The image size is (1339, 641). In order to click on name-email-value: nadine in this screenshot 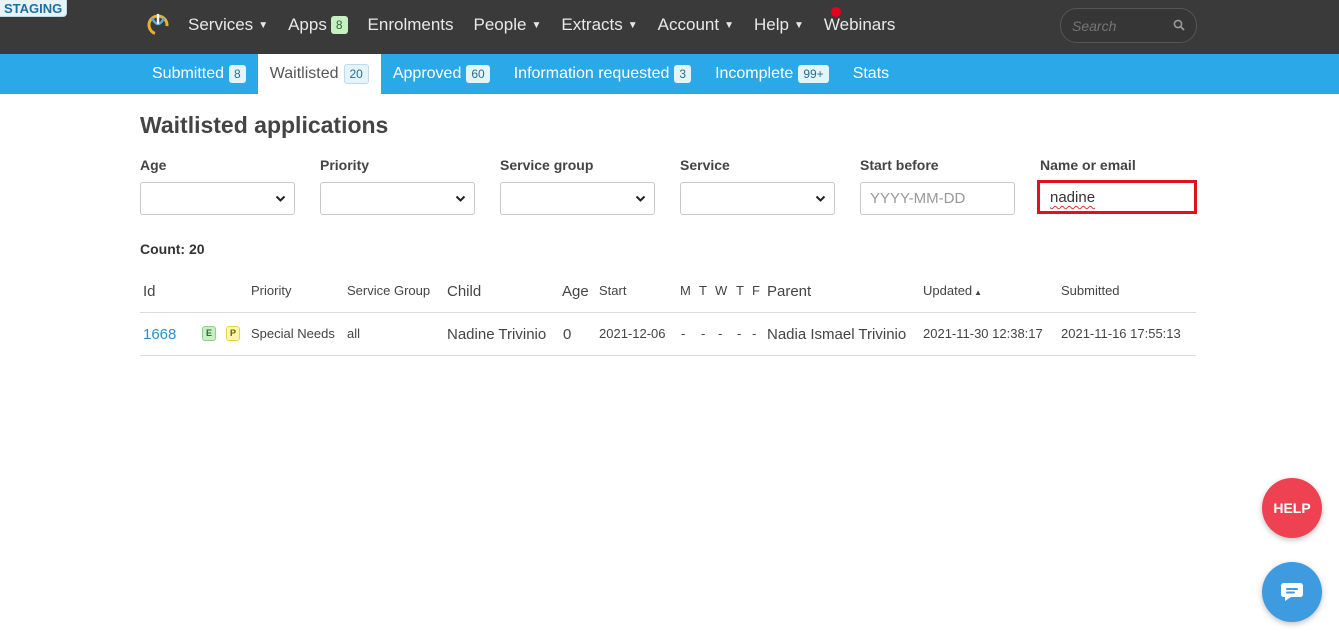, I will do `click(1073, 197)`.